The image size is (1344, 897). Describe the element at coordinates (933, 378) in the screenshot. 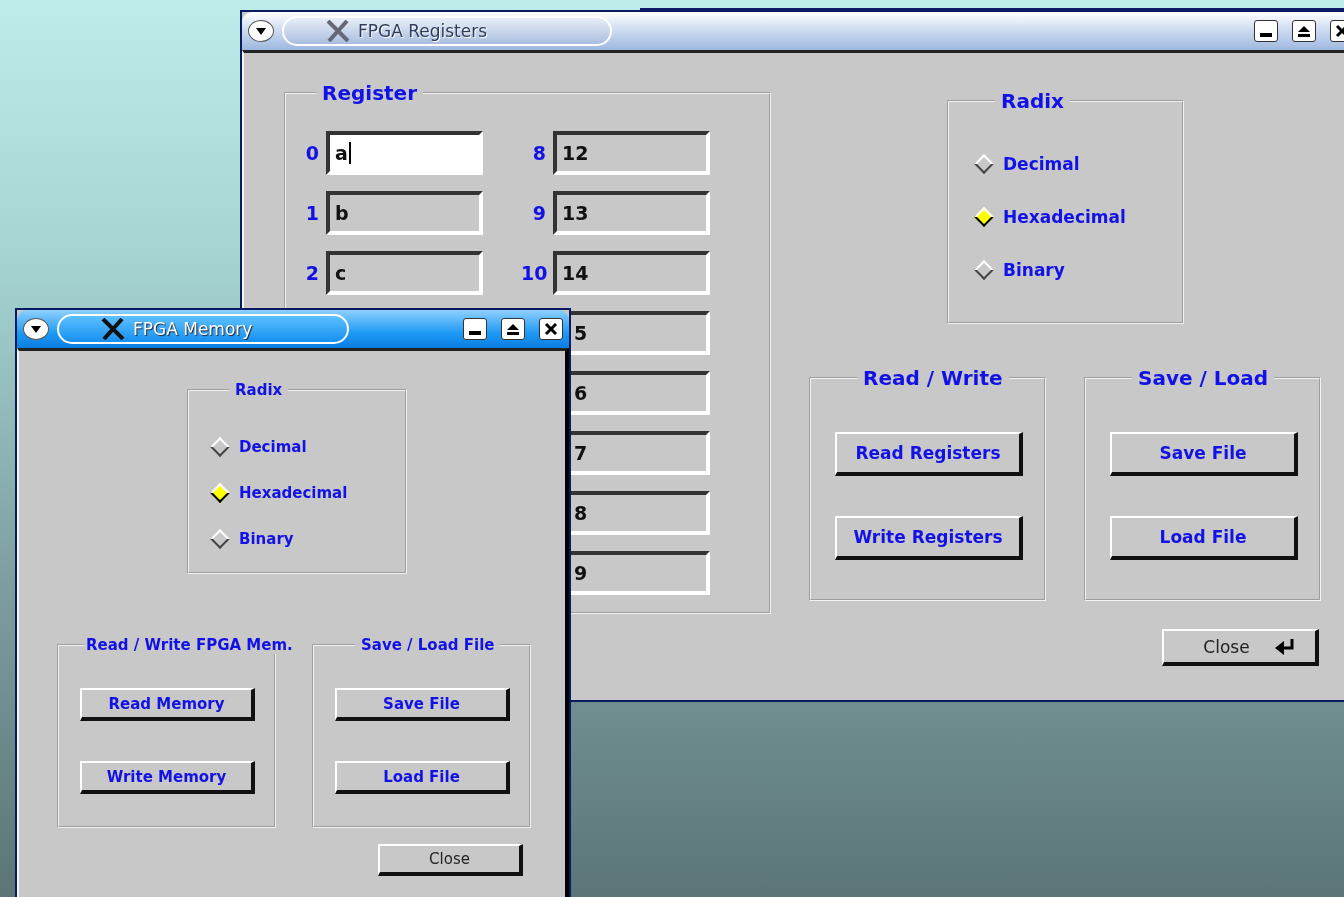

I see `group-title: Read / Write` at that location.